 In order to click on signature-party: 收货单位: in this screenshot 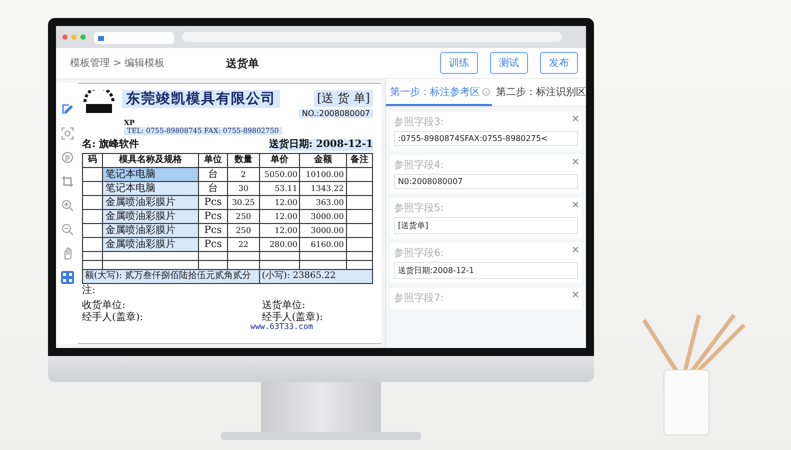, I will do `click(104, 306)`.